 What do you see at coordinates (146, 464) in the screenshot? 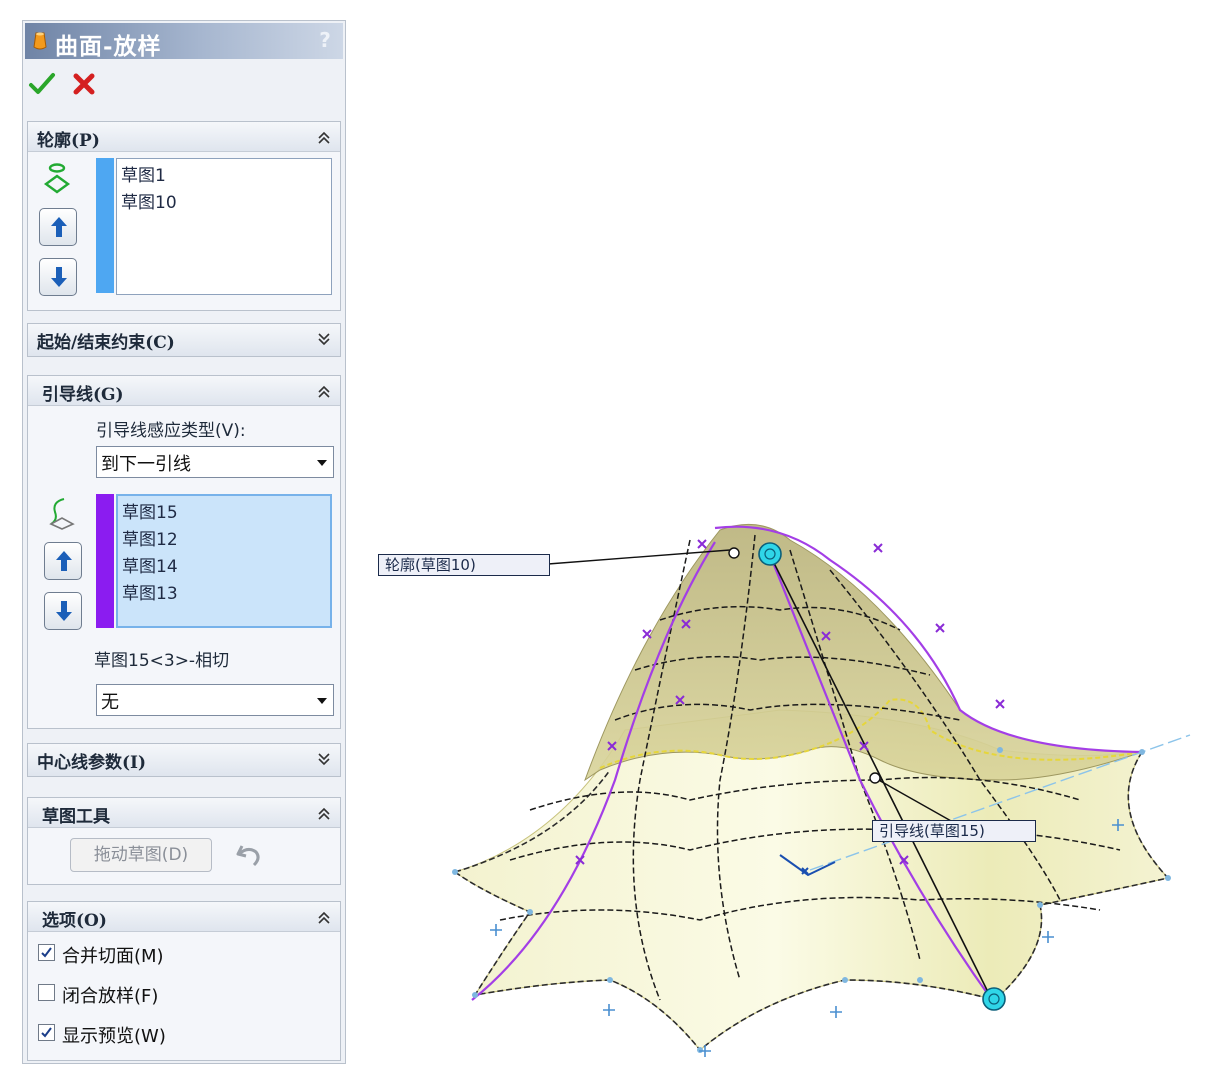
I see `influence-type-value: 到下一引线` at bounding box center [146, 464].